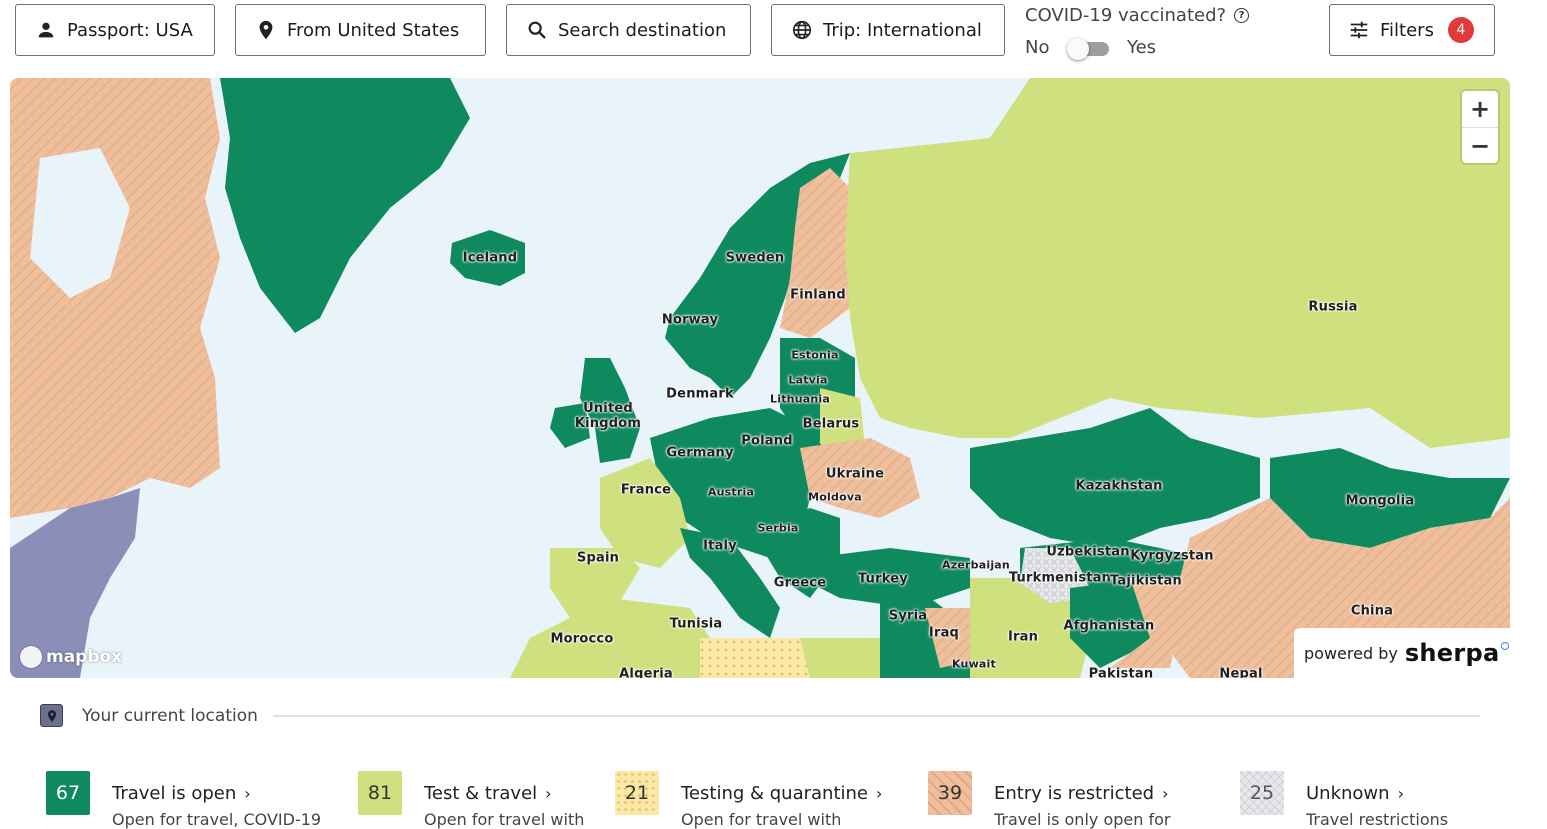 This screenshot has width=1547, height=829. What do you see at coordinates (1118, 486) in the screenshot?
I see `map-label-kazakhstan: Kazakhstan` at bounding box center [1118, 486].